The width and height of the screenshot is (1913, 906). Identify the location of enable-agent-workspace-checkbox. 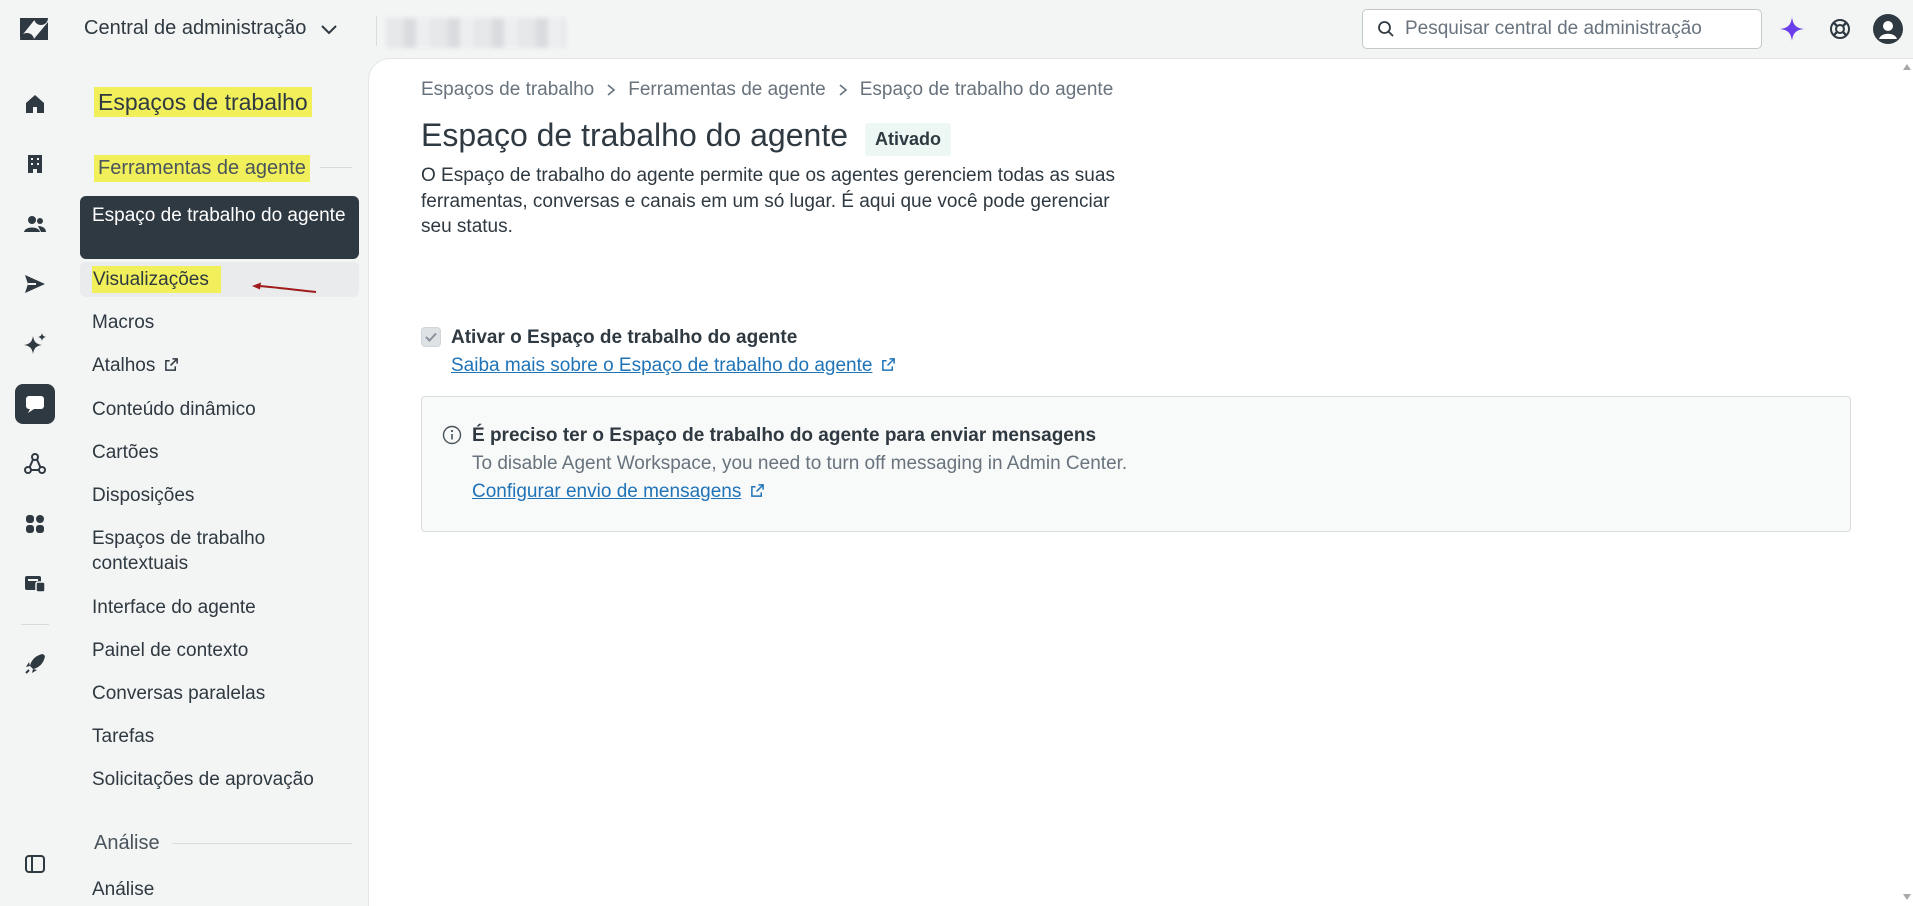
(431, 337).